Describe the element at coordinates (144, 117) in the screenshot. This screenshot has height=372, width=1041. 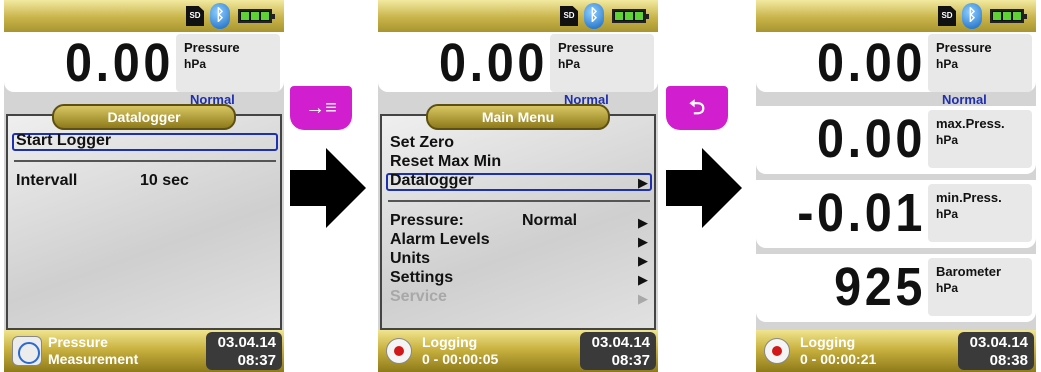
I see `menu-title: Datalogger` at that location.